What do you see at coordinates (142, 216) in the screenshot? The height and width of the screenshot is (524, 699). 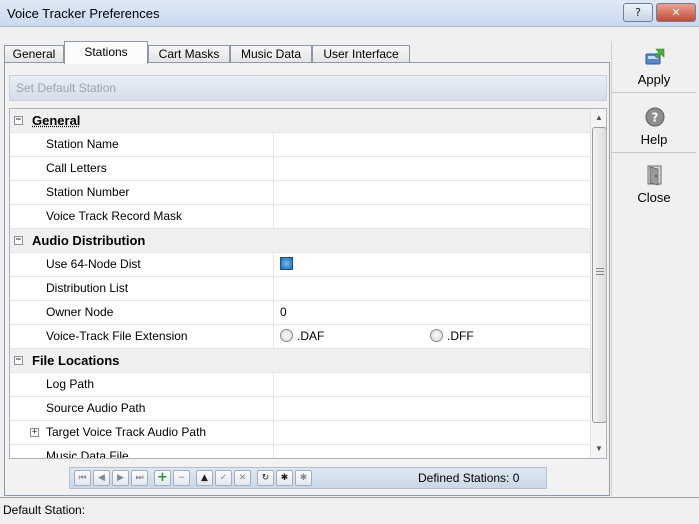 I see `property-name-cell: Voice Track Record Mask` at bounding box center [142, 216].